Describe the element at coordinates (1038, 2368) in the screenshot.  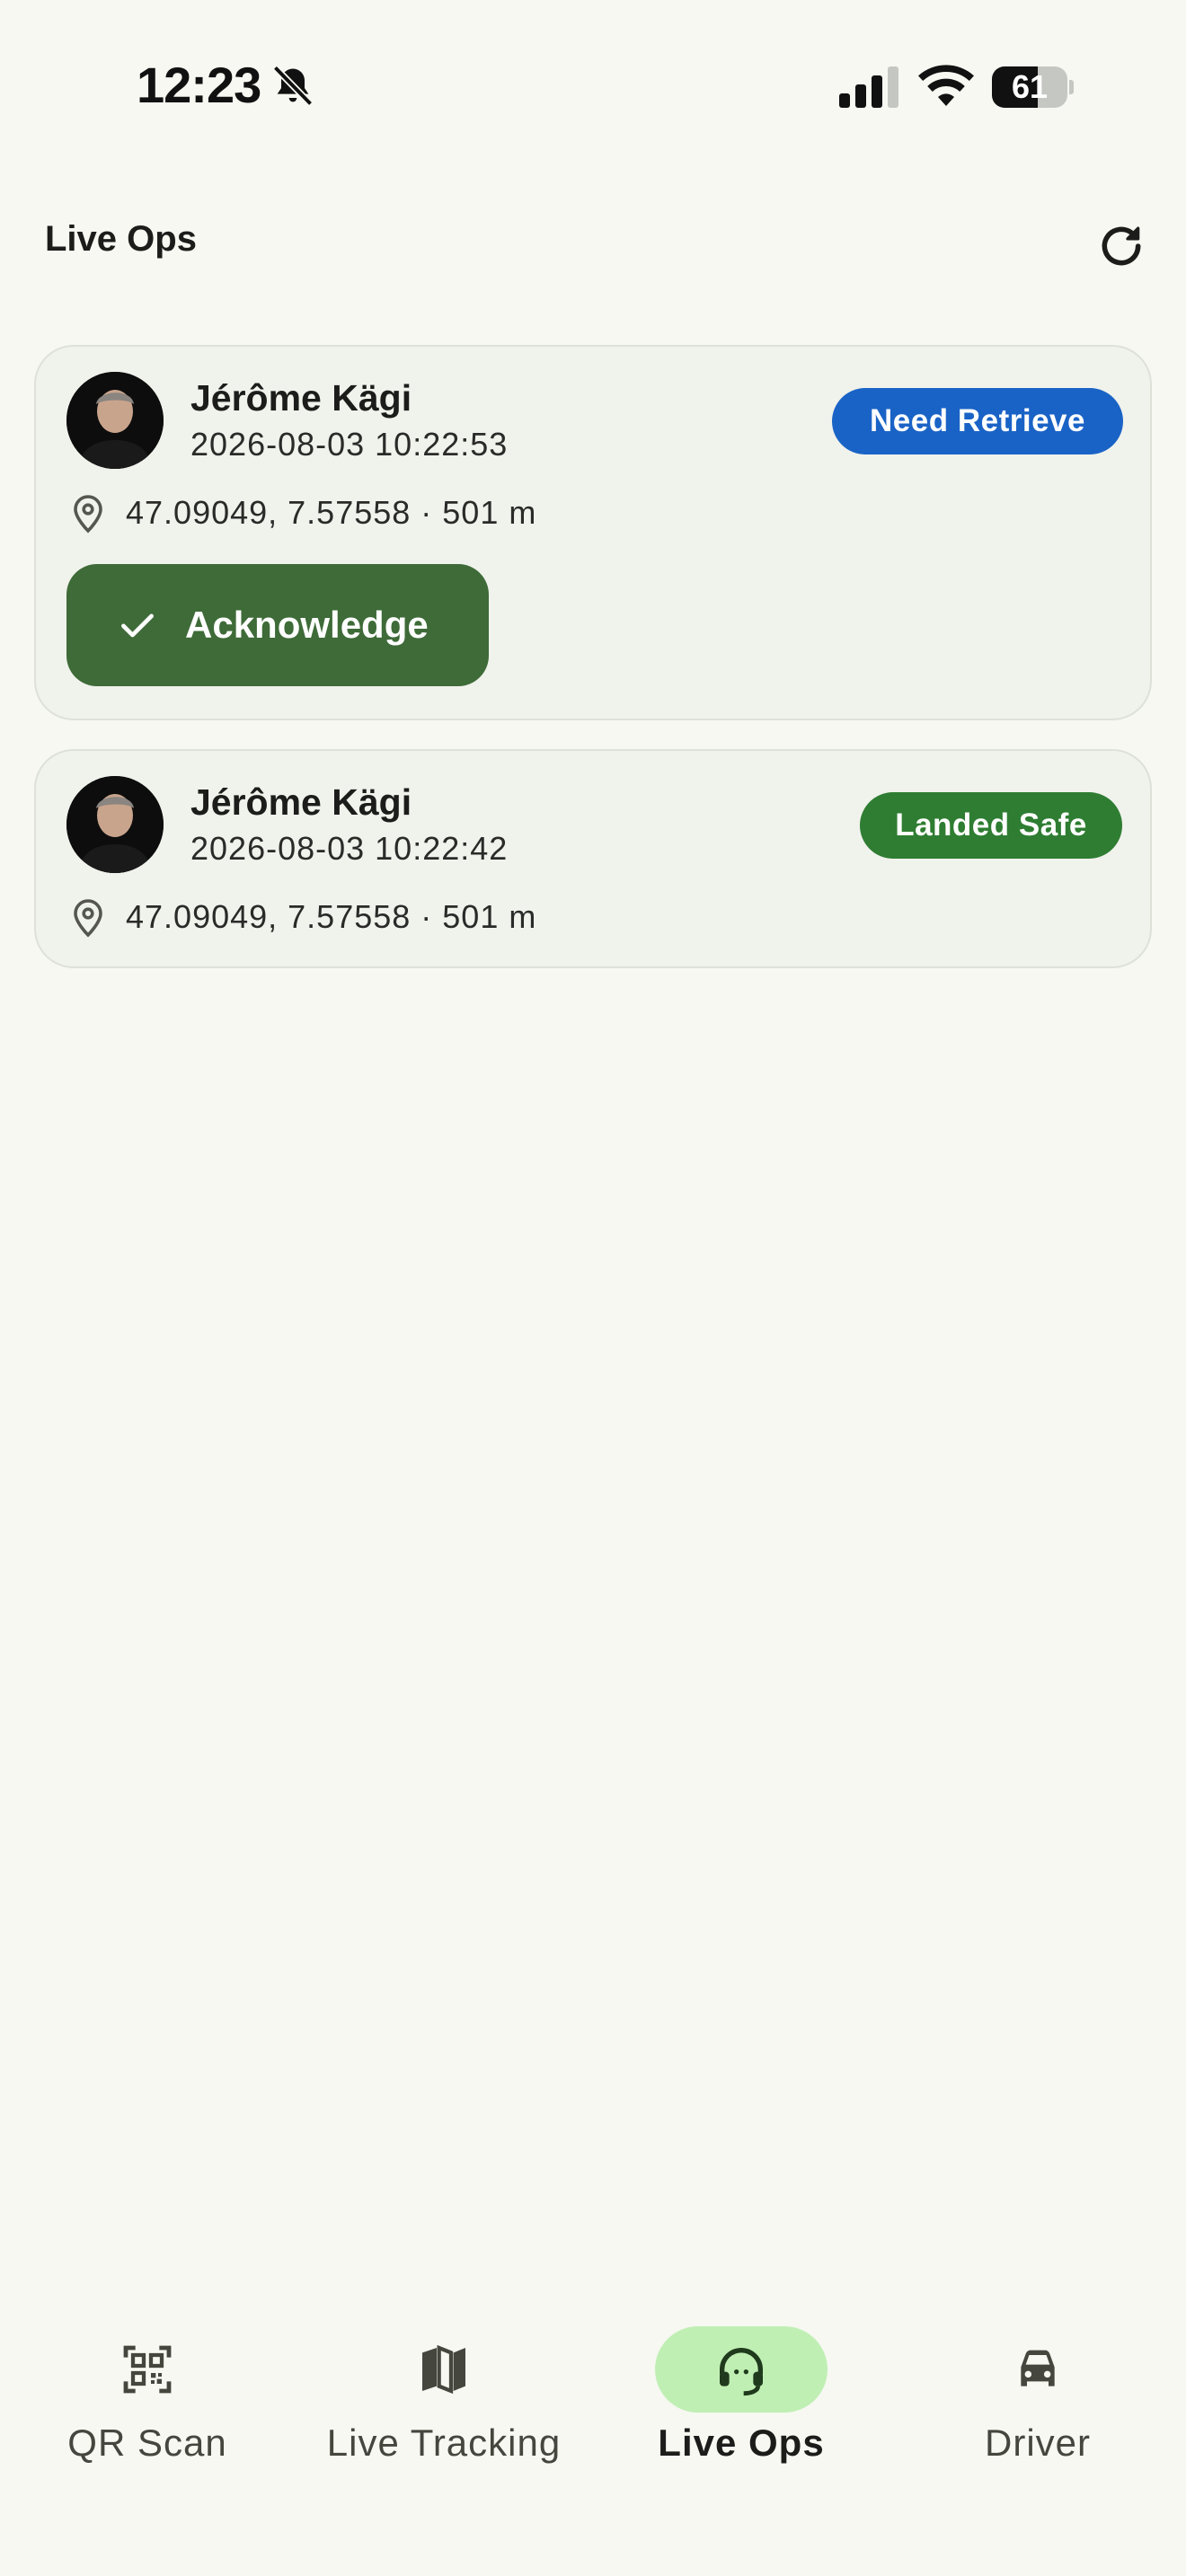
I see `car-icon` at that location.